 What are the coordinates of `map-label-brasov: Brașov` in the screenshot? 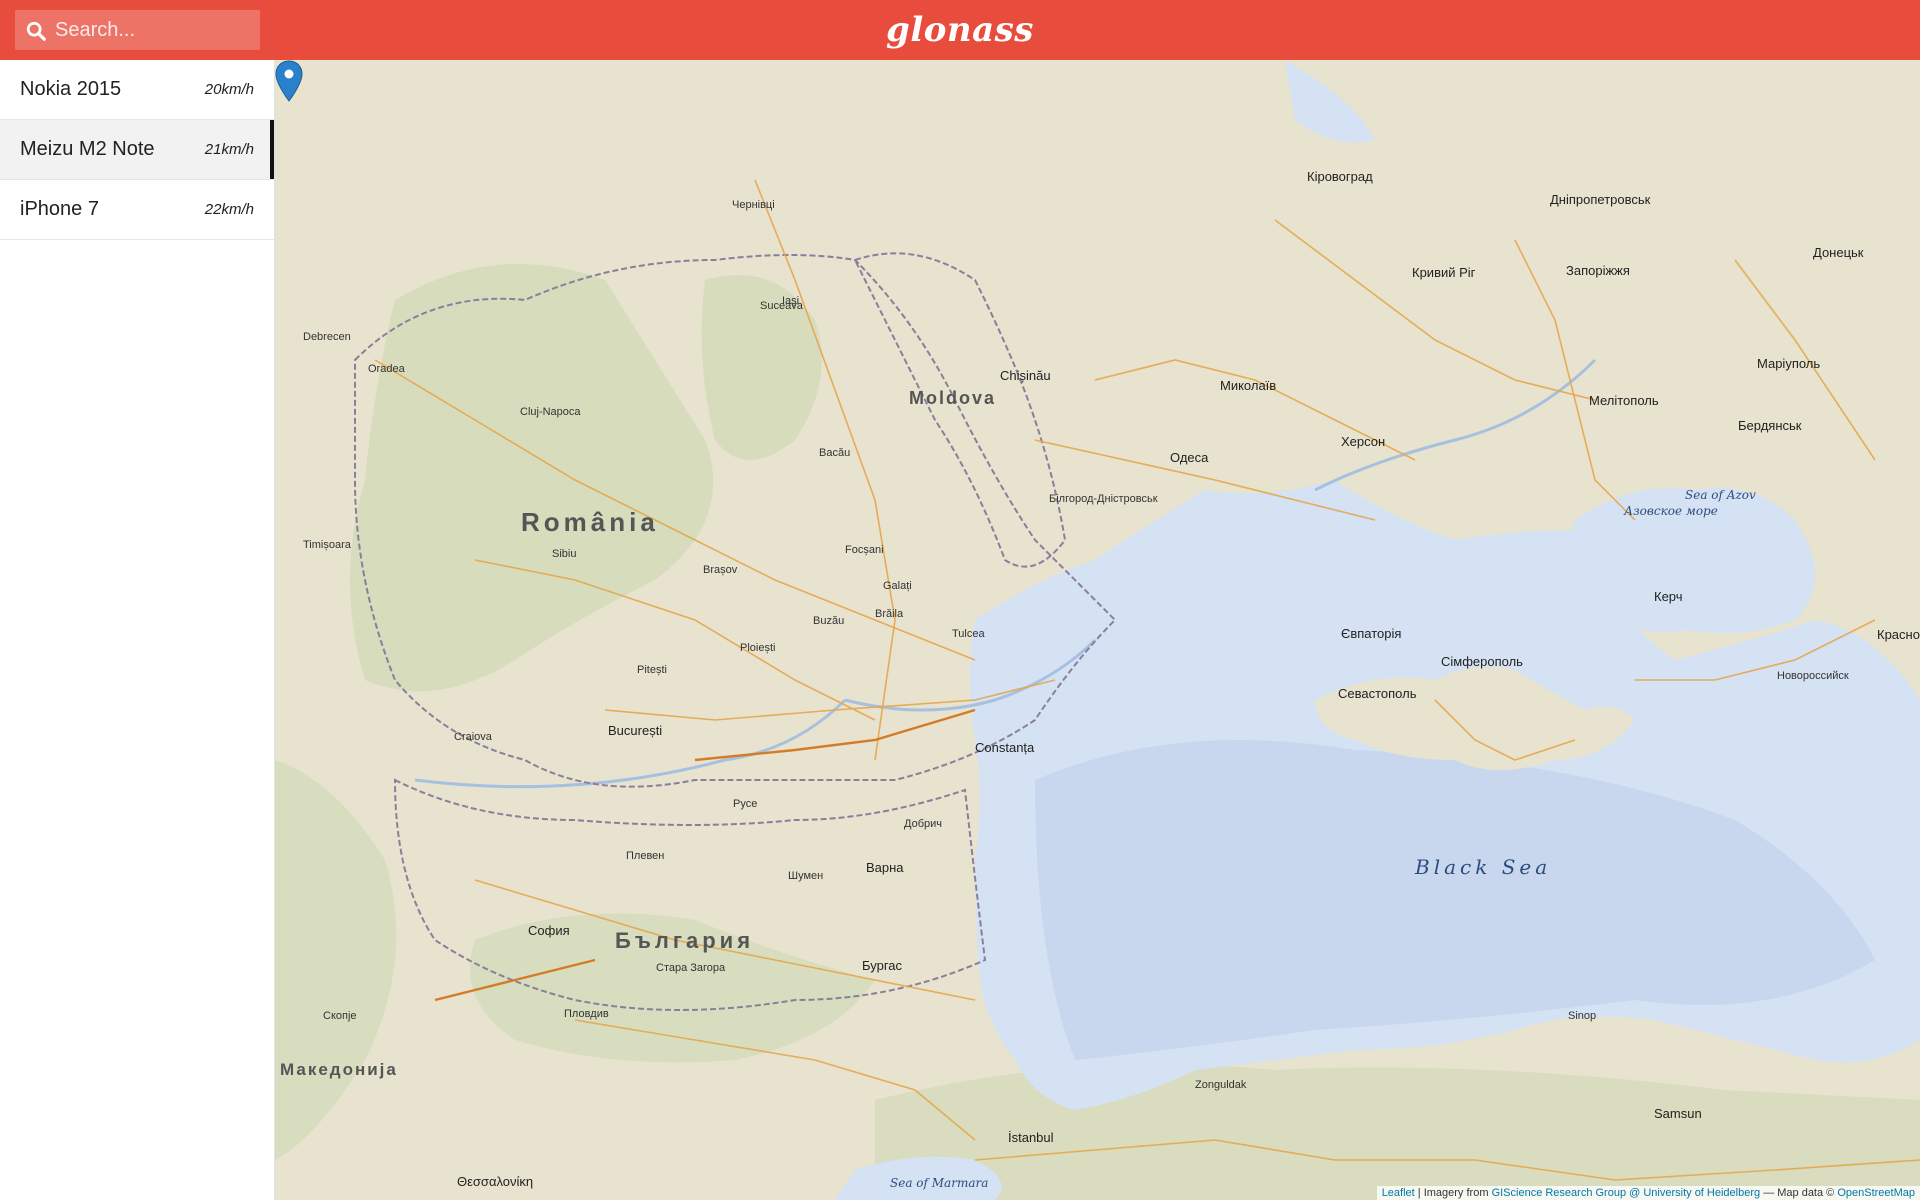 It's located at (720, 570).